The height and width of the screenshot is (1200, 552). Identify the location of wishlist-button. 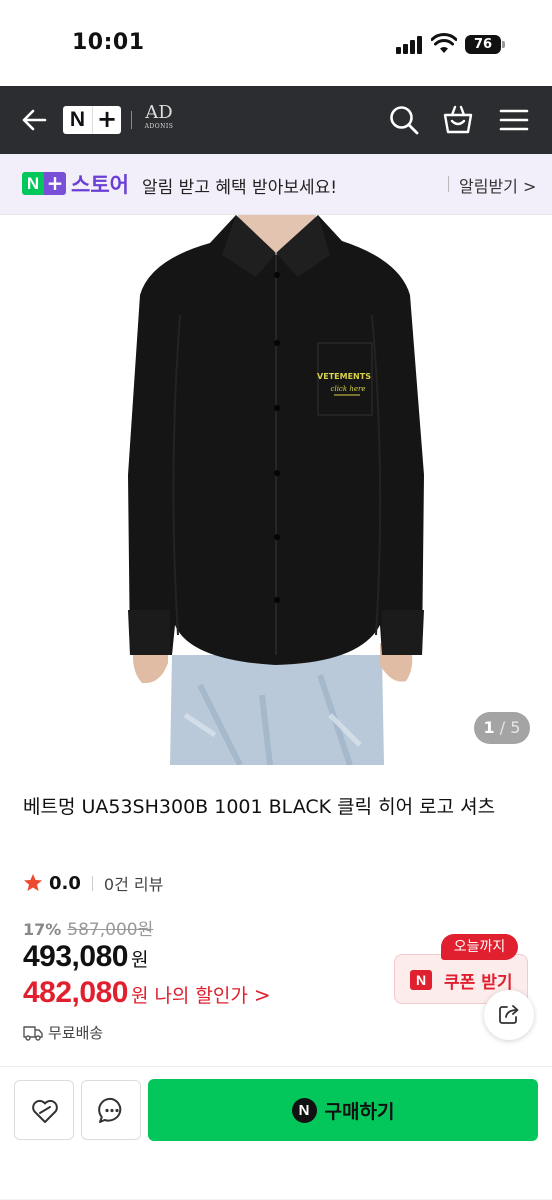
(44, 1110).